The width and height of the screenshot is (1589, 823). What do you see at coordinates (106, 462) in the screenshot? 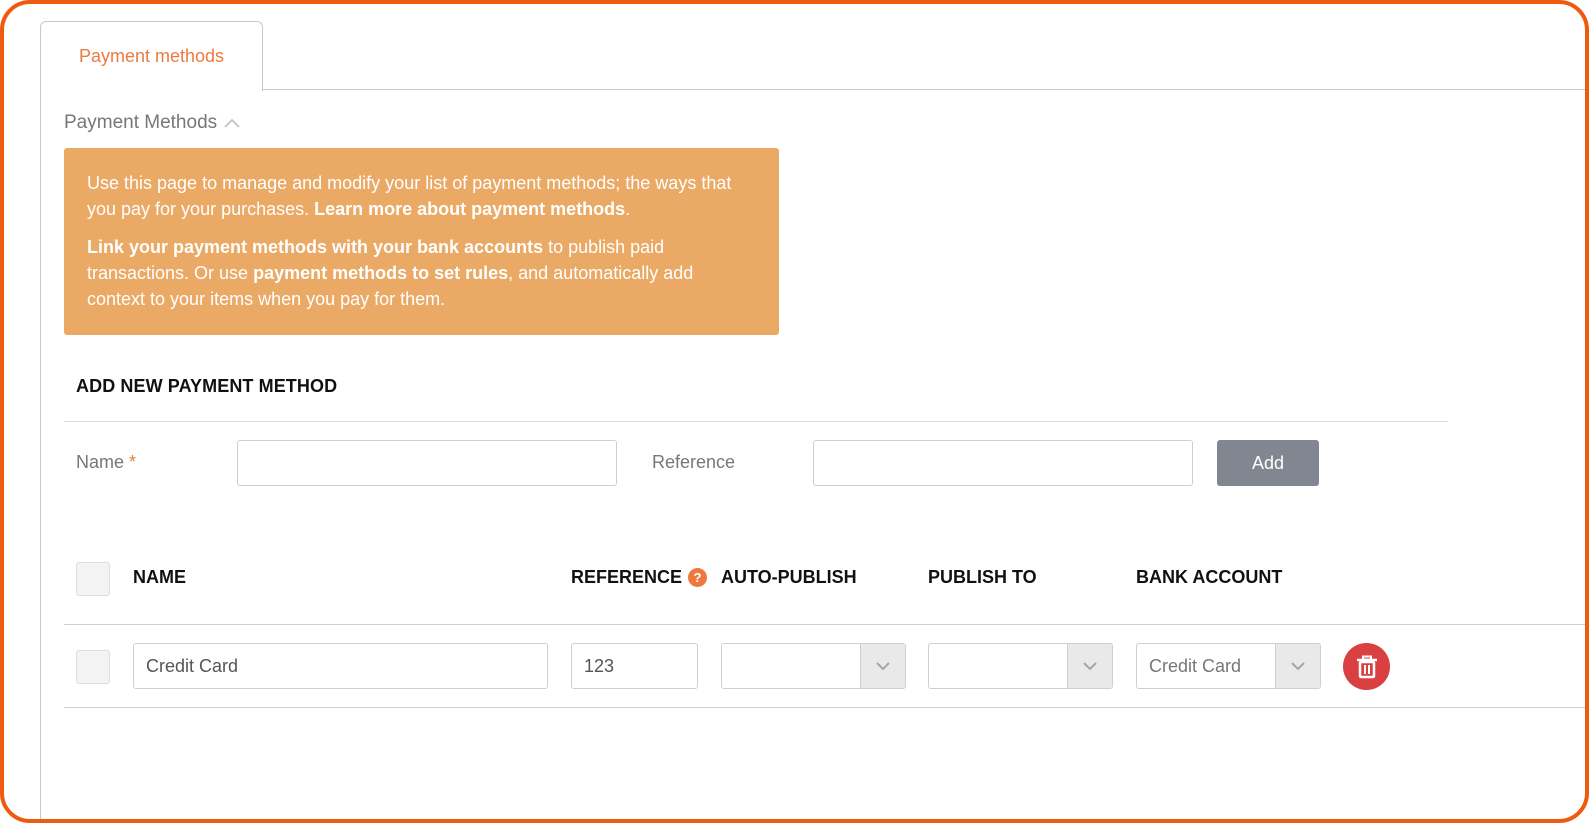
I see `name-label: Name *` at bounding box center [106, 462].